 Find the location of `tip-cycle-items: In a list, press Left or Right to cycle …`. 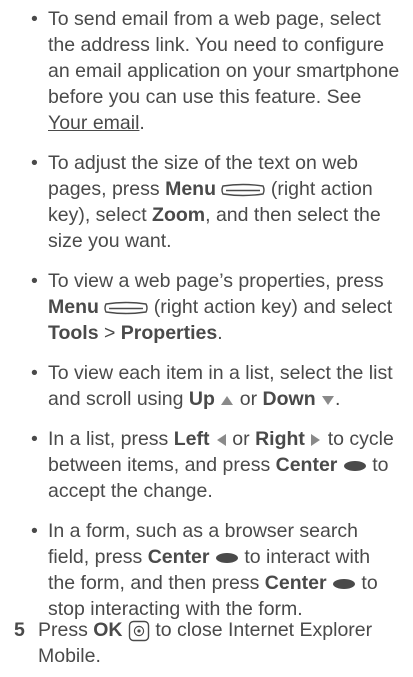

tip-cycle-items: In a list, press Left or Right to cycle … is located at coordinates (215, 465).